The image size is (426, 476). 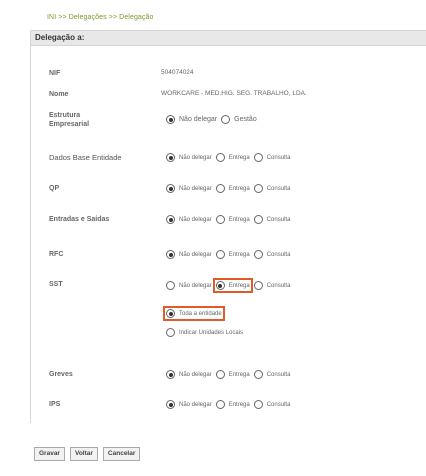 I want to click on estrutura-label-line1: Estrutura, so click(x=65, y=115).